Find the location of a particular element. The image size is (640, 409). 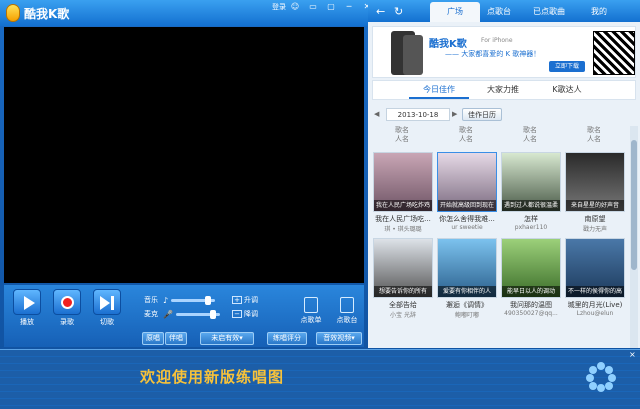

singer-name: 小宝 光辞 is located at coordinates (403, 315).